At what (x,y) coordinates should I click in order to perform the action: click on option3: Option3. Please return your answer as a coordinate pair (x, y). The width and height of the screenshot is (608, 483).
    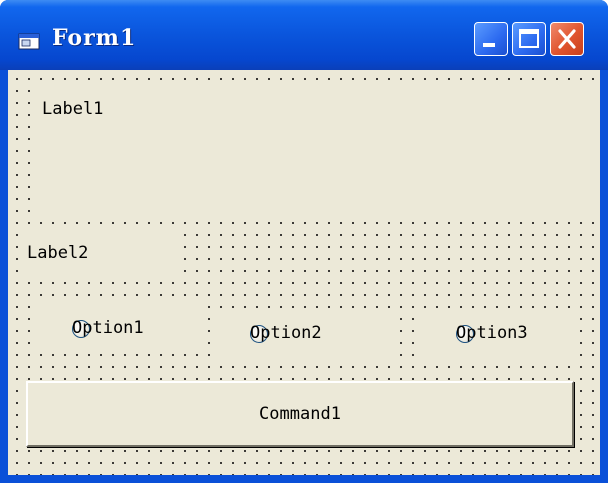
    Looking at the image, I should click on (500, 334).